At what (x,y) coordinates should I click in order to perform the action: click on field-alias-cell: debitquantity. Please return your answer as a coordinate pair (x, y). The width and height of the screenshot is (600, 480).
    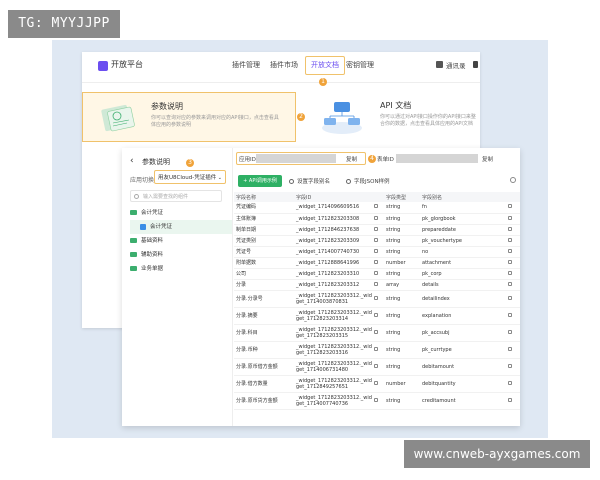
    Looking at the image, I should click on (463, 384).